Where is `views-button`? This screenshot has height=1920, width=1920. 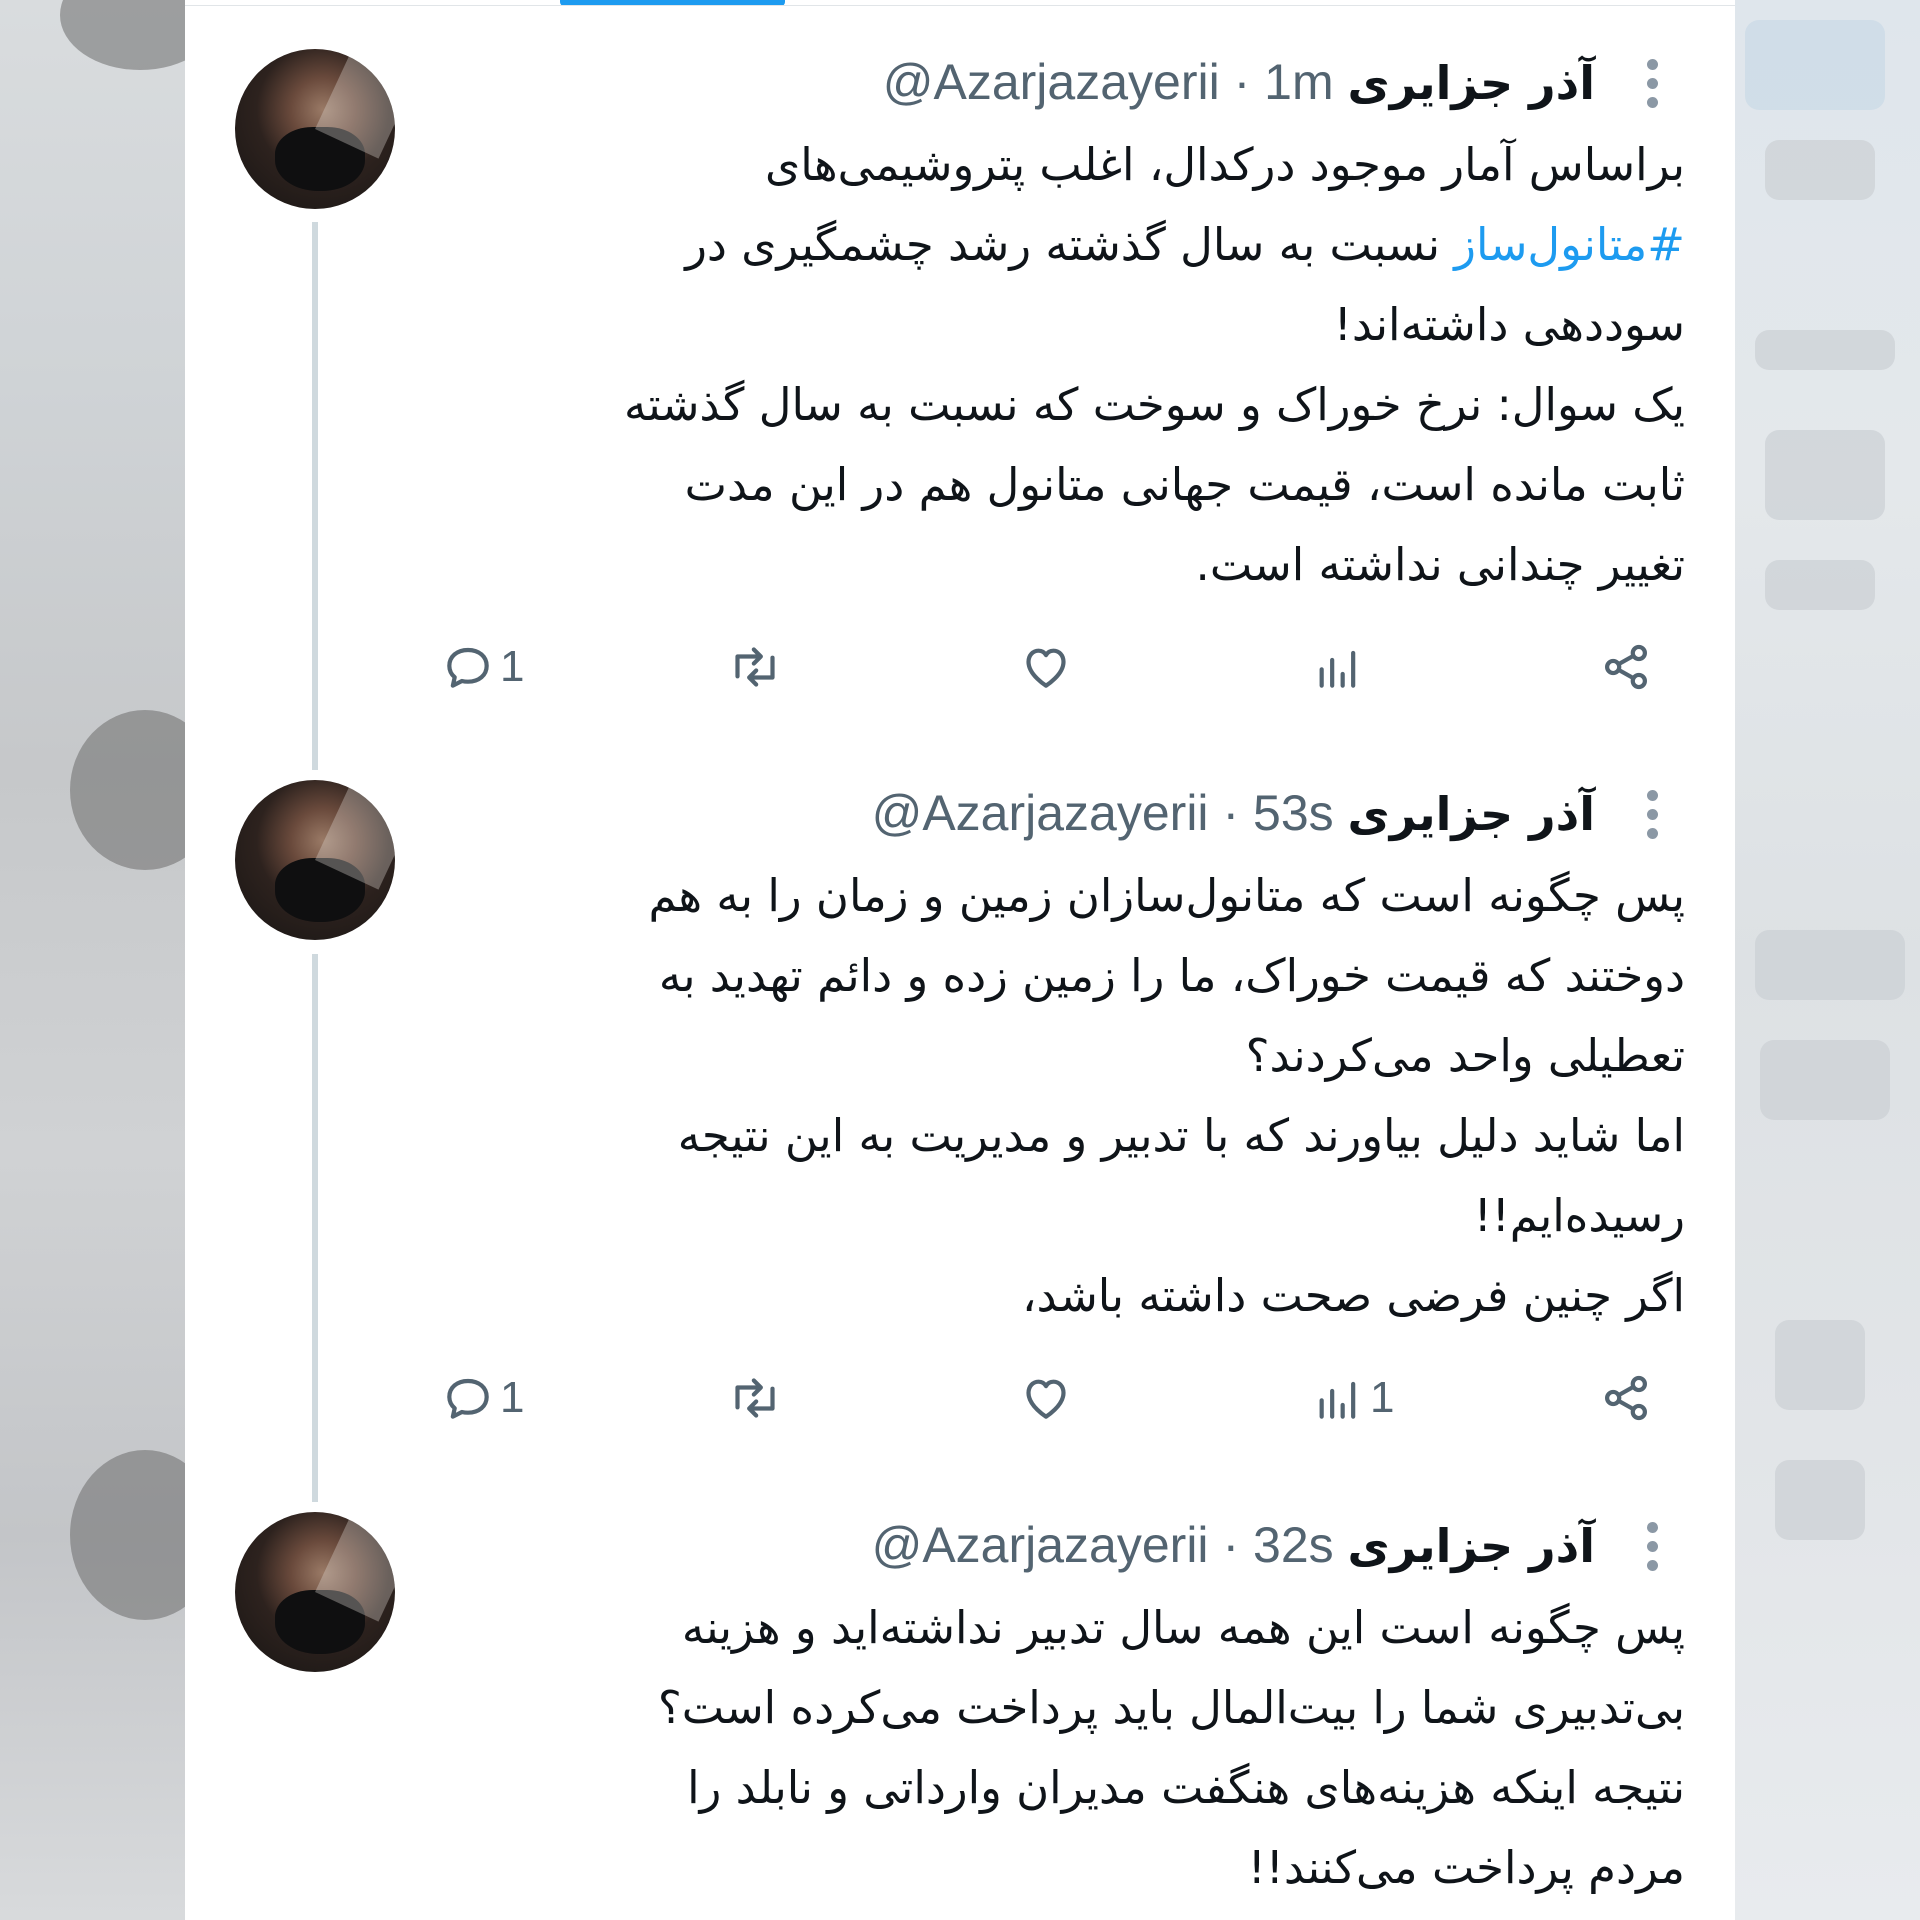 views-button is located at coordinates (1338, 667).